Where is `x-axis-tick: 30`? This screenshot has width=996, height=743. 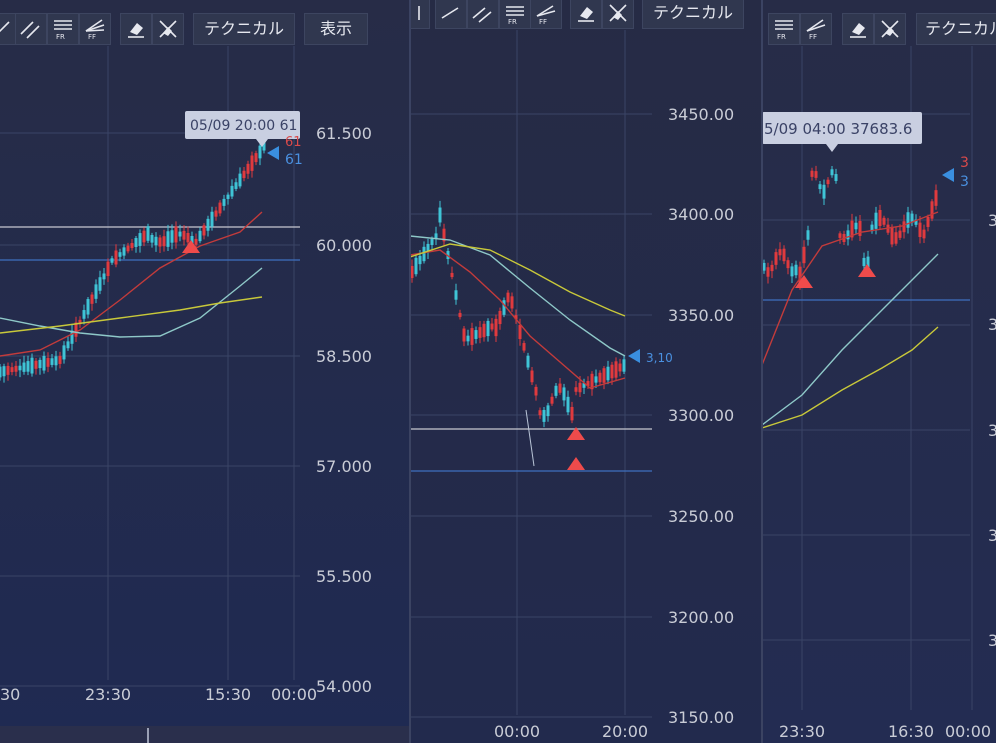
x-axis-tick: 30 is located at coordinates (10, 694).